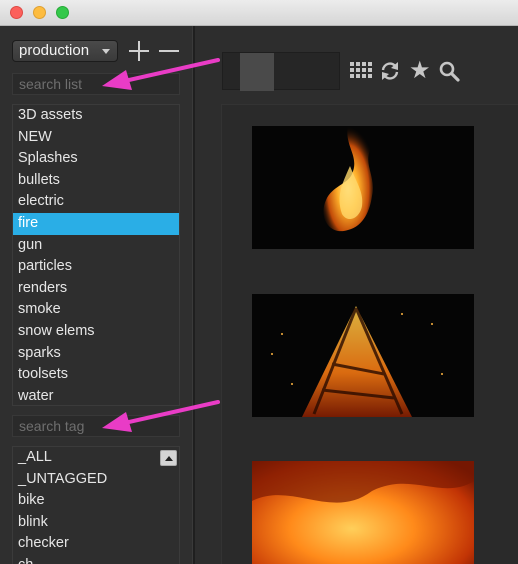  What do you see at coordinates (361, 71) in the screenshot?
I see `grid-icon` at bounding box center [361, 71].